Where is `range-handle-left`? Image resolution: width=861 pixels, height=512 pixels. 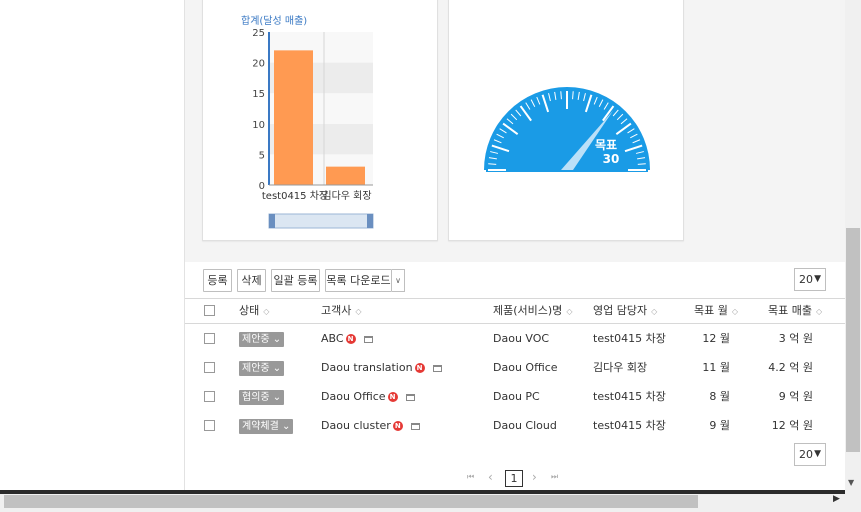 range-handle-left is located at coordinates (272, 221).